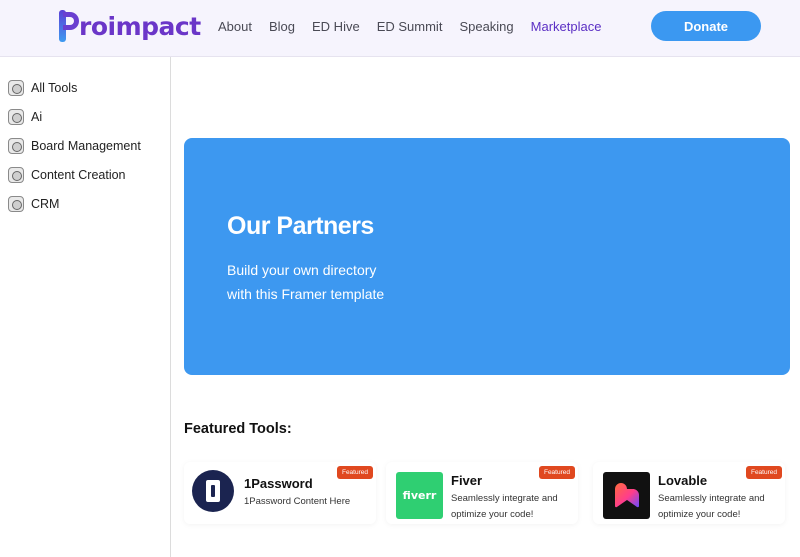 The height and width of the screenshot is (557, 800). What do you see at coordinates (69, 26) in the screenshot?
I see `logo-mark-icon` at bounding box center [69, 26].